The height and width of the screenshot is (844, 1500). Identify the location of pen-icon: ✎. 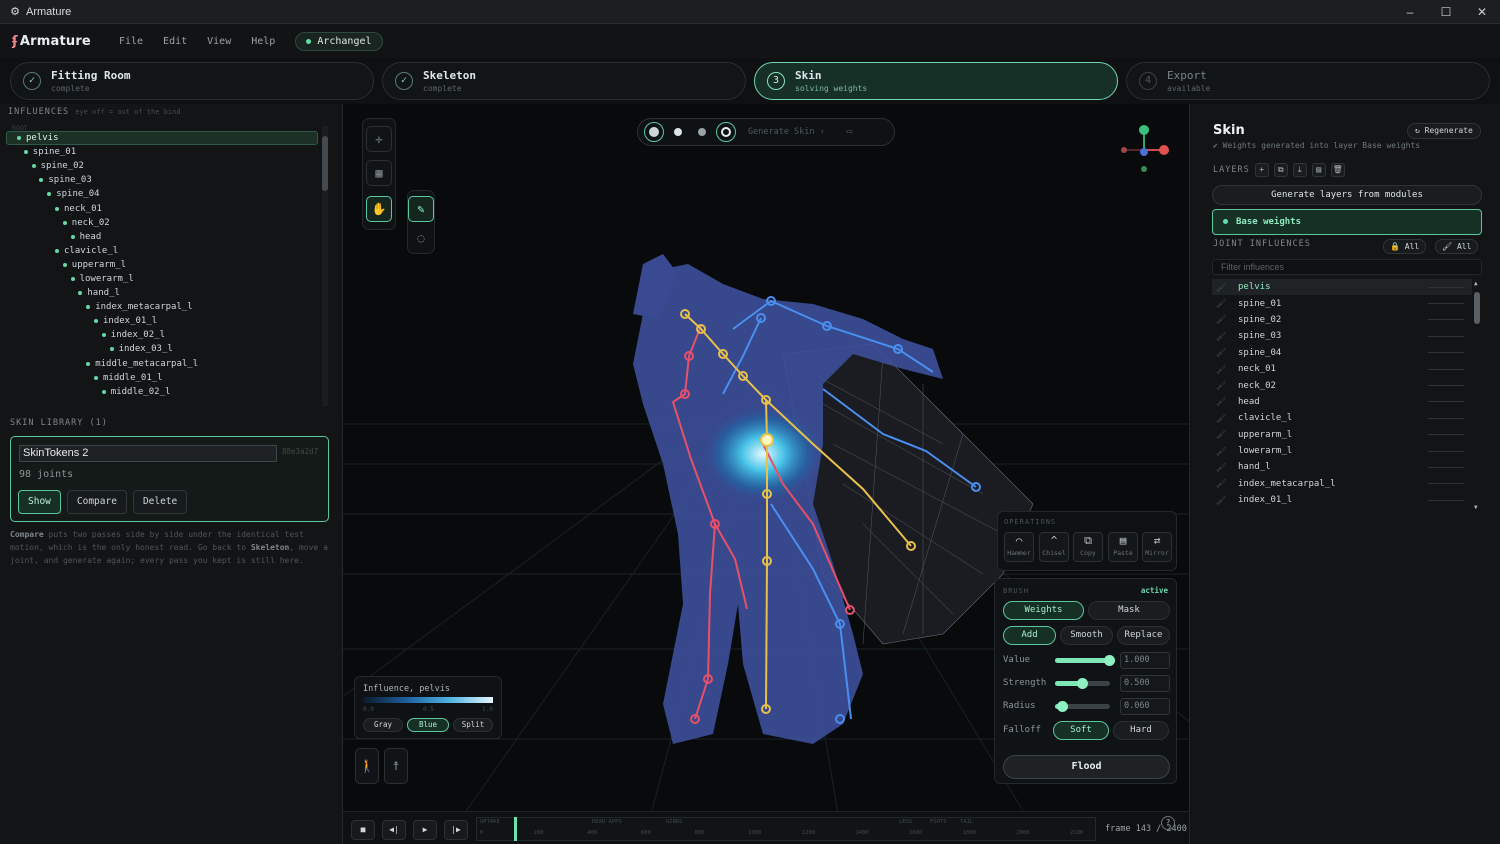
(421, 209).